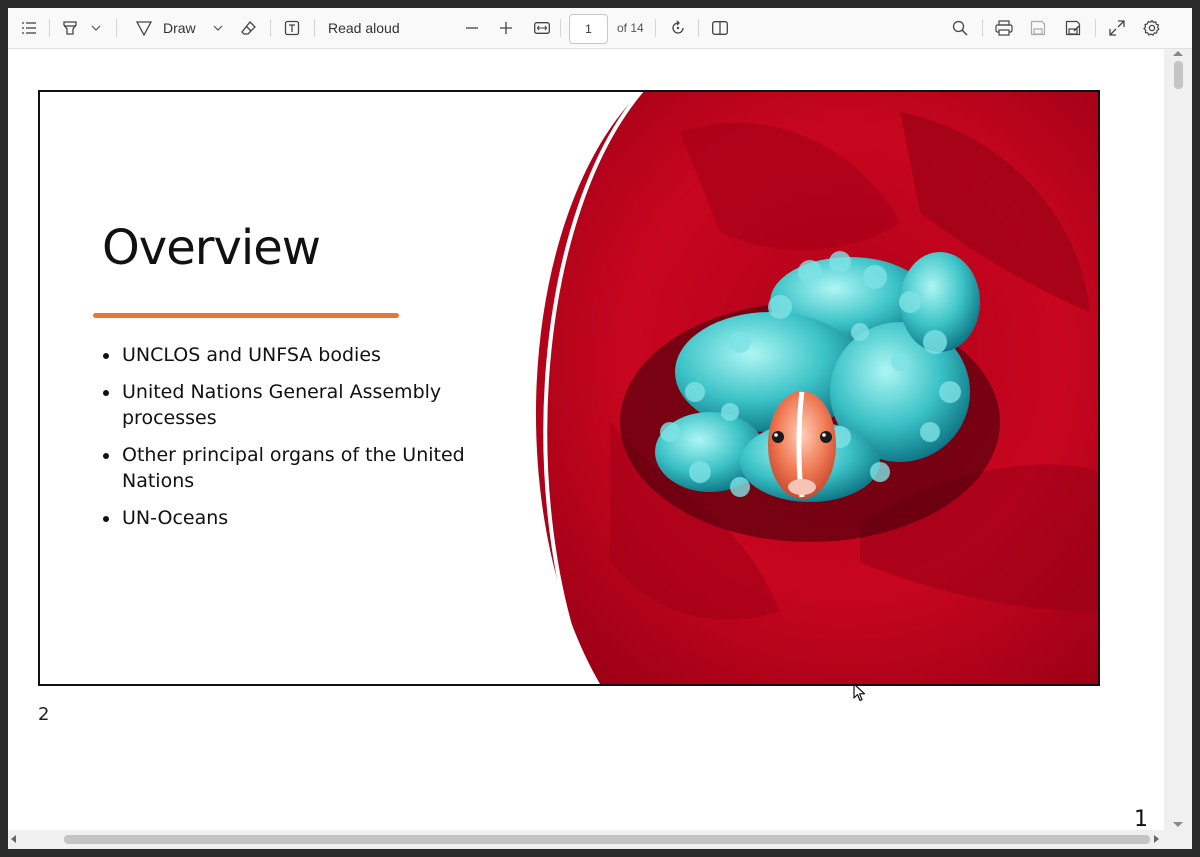 This screenshot has width=1200, height=857. Describe the element at coordinates (292, 28) in the screenshot. I see `text-box-icon` at that location.